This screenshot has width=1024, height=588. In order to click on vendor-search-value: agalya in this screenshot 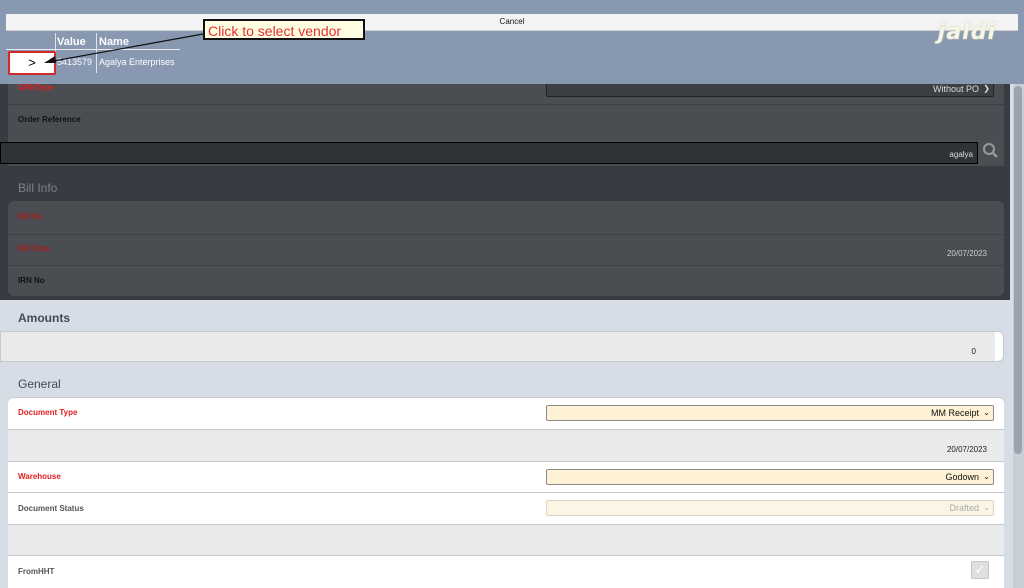, I will do `click(961, 154)`.